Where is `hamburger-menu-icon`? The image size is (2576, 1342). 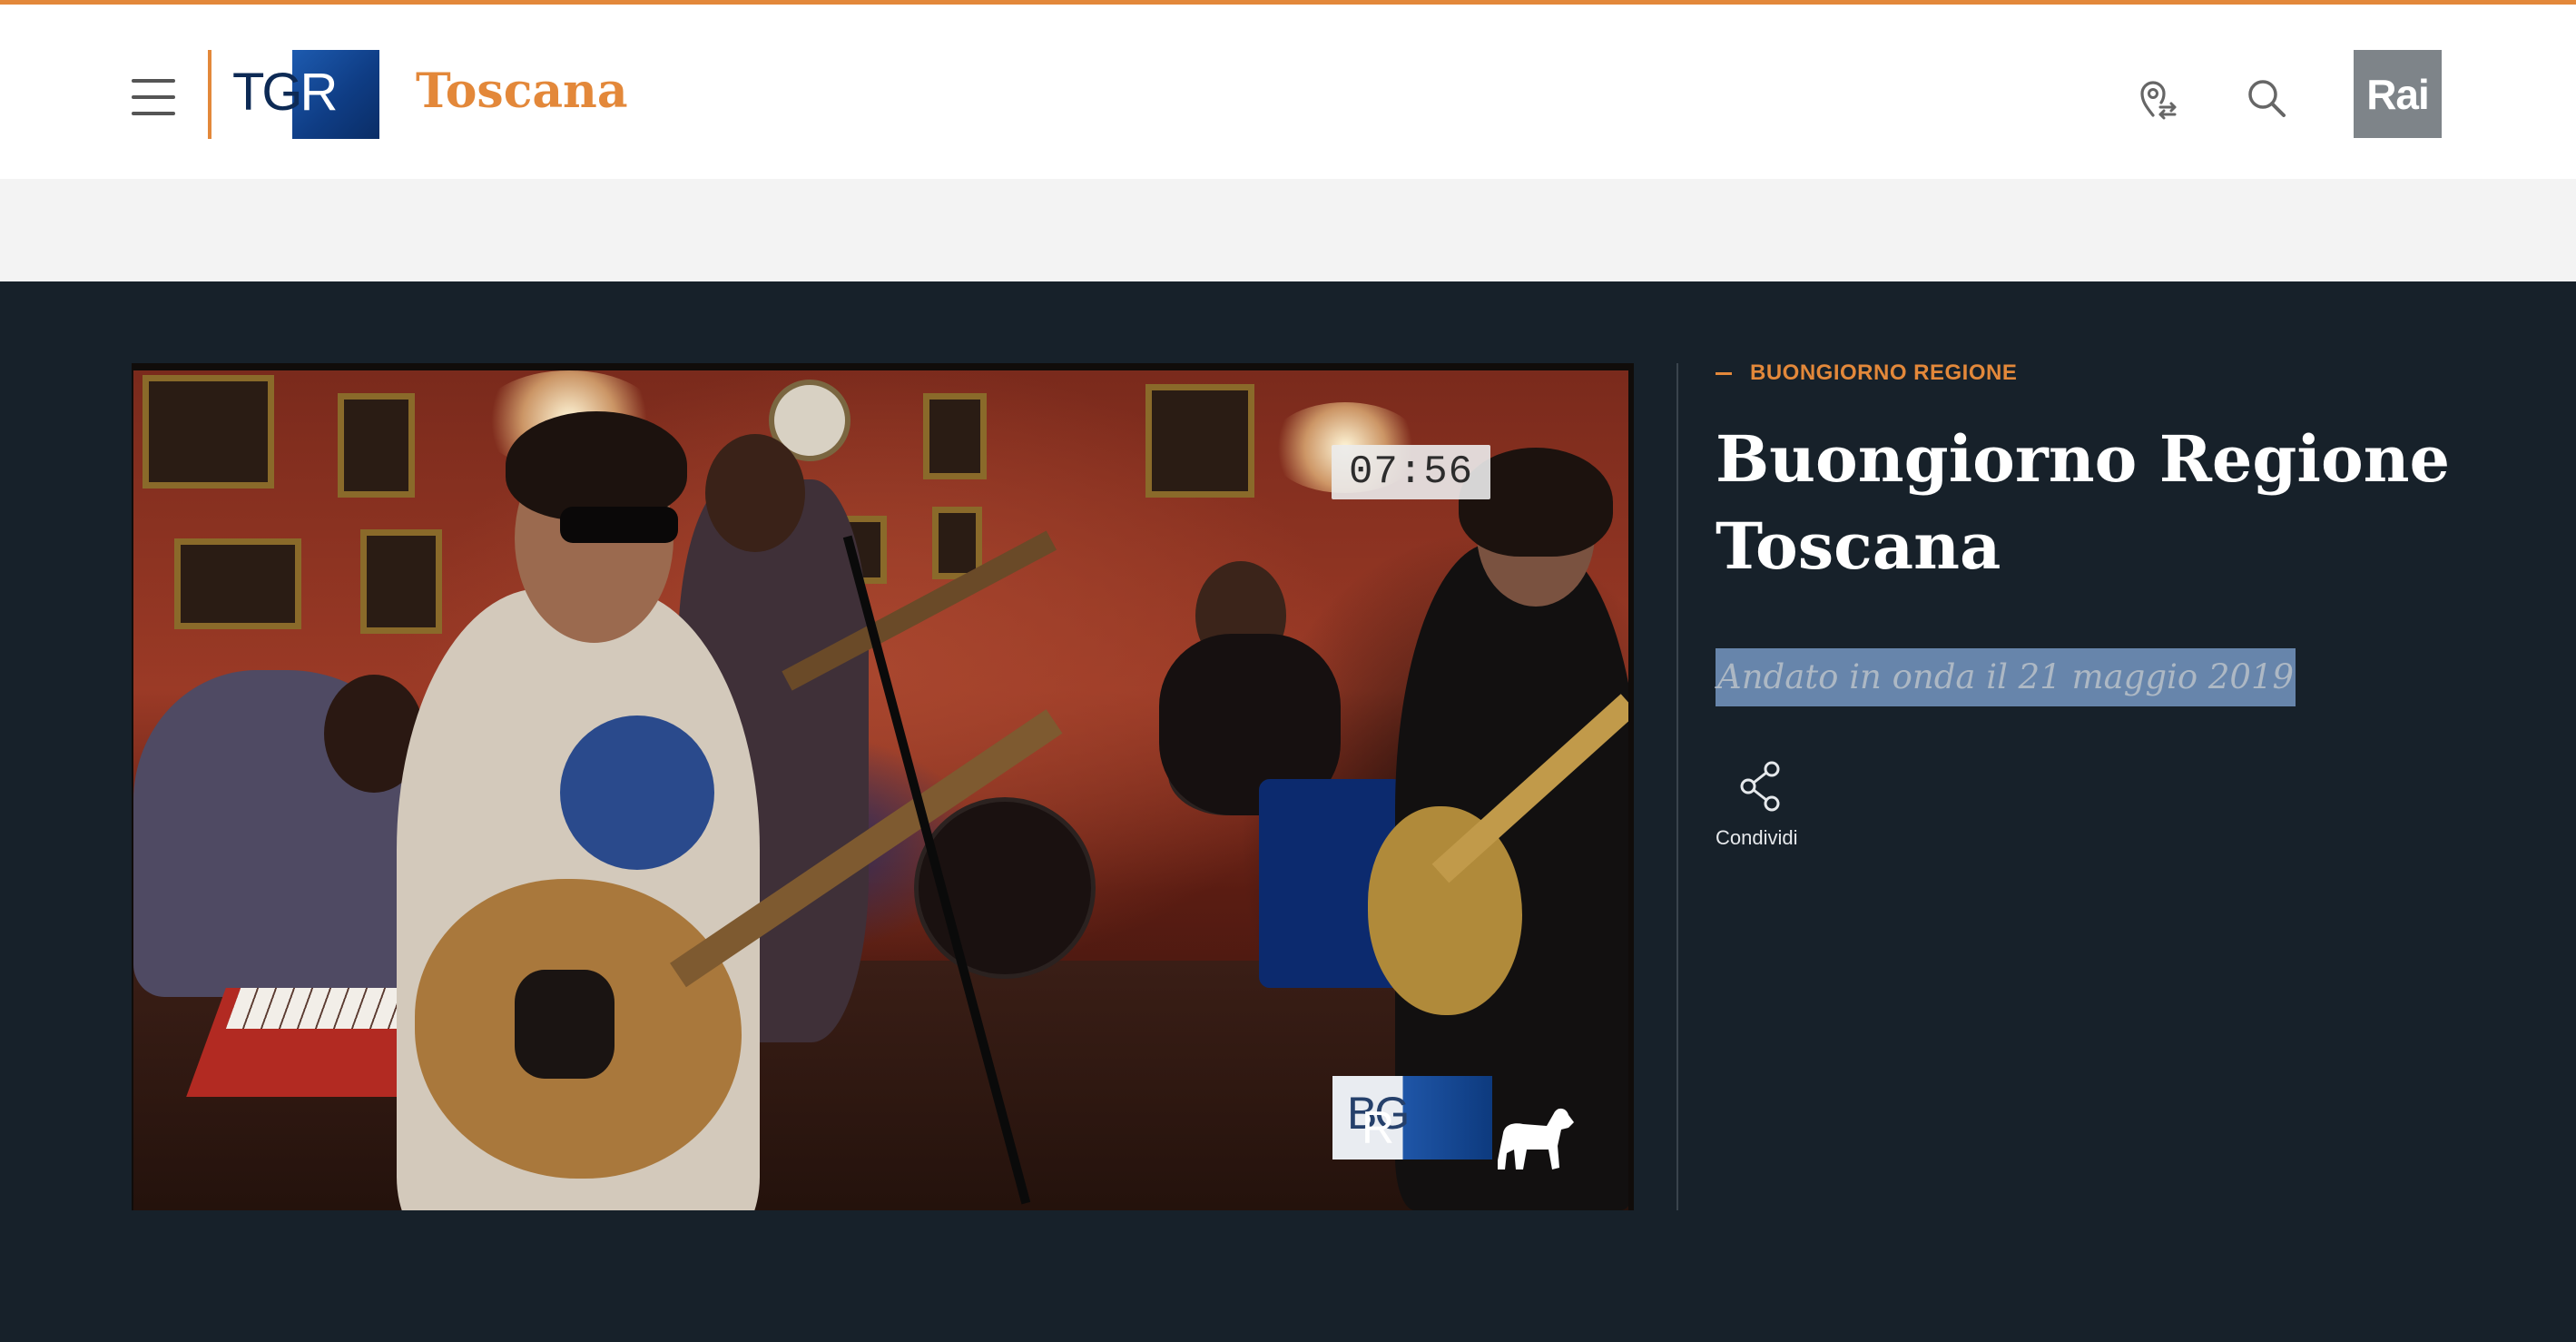
hamburger-menu-icon is located at coordinates (153, 97).